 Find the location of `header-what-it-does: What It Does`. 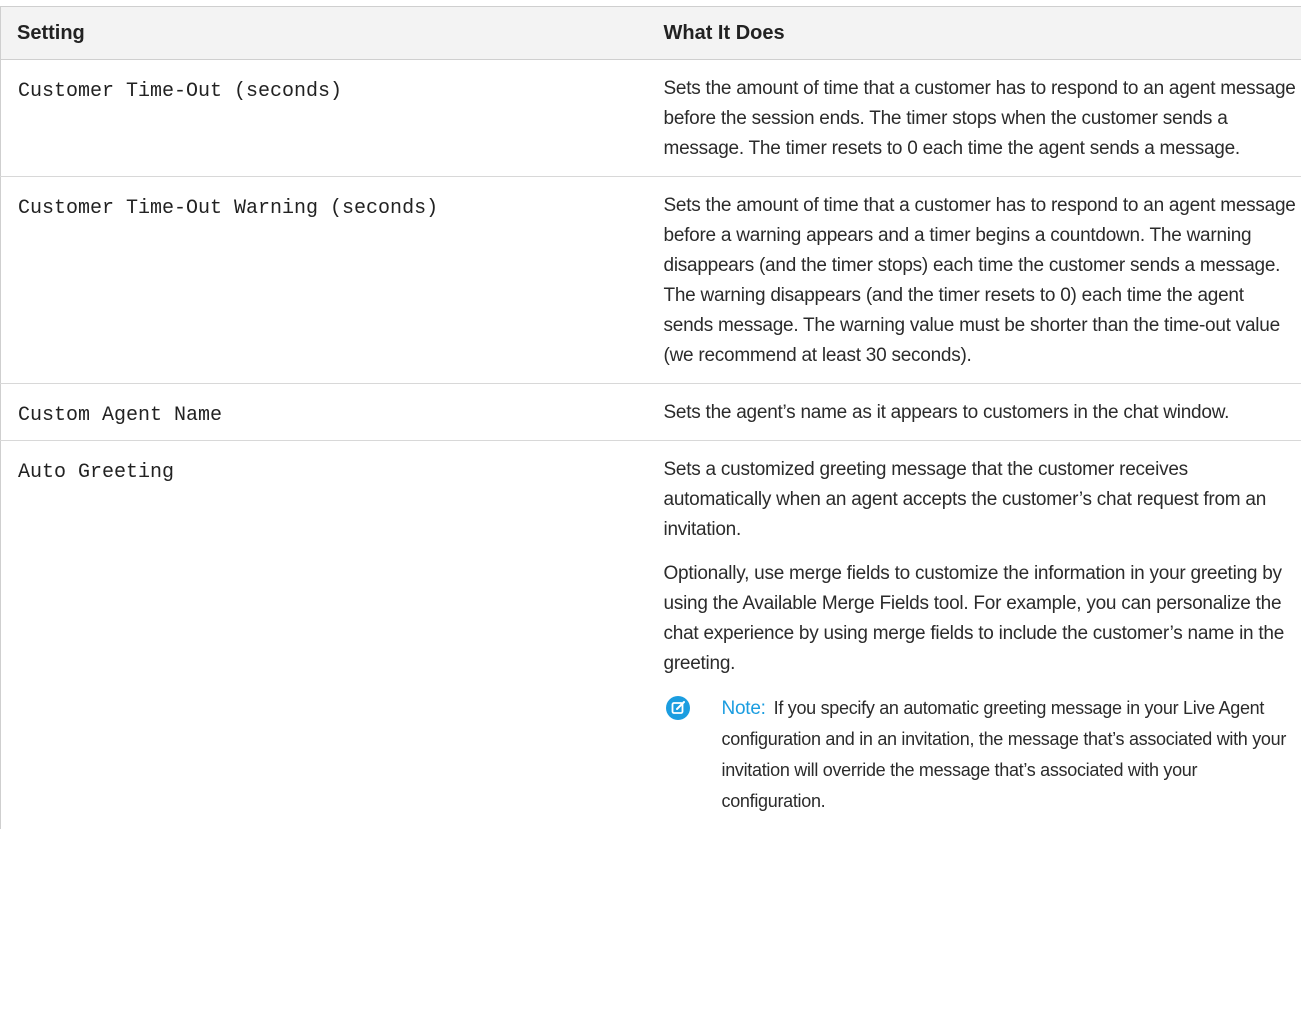

header-what-it-does: What It Does is located at coordinates (724, 32).